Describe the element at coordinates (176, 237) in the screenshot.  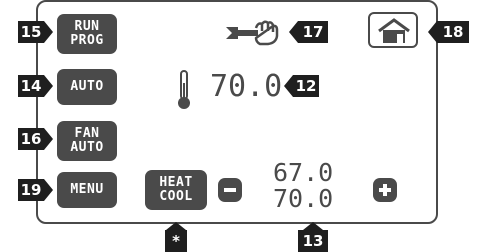
I see `callout-asterisk: *` at that location.